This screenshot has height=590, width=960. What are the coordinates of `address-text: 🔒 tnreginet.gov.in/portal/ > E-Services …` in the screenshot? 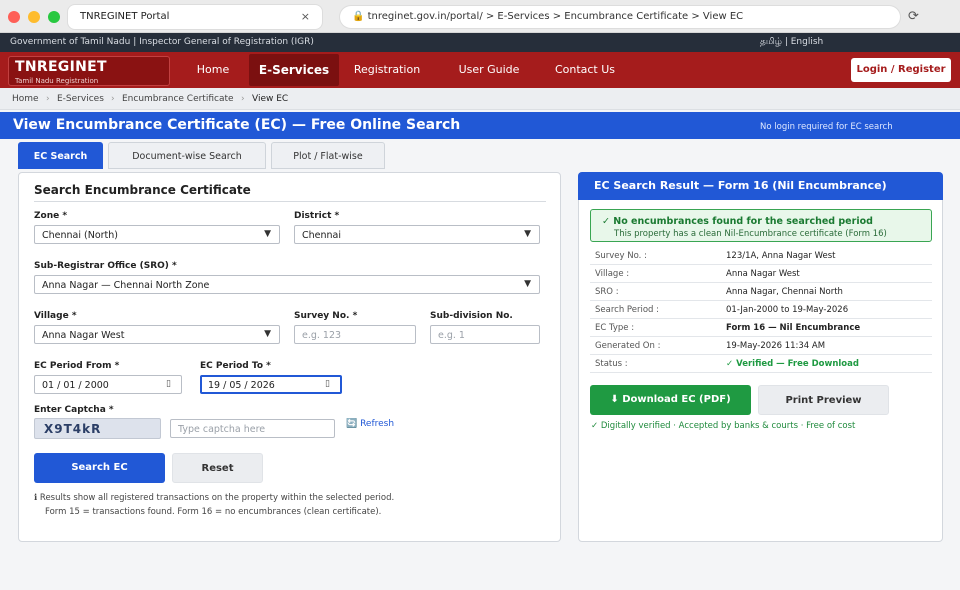 It's located at (548, 16).